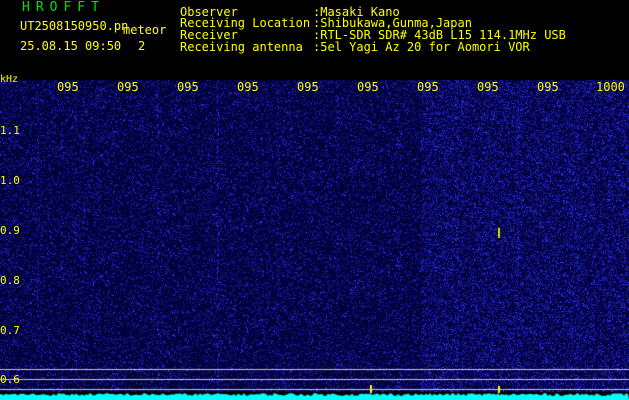  What do you see at coordinates (10, 280) in the screenshot?
I see `freq-tick: 0.8` at bounding box center [10, 280].